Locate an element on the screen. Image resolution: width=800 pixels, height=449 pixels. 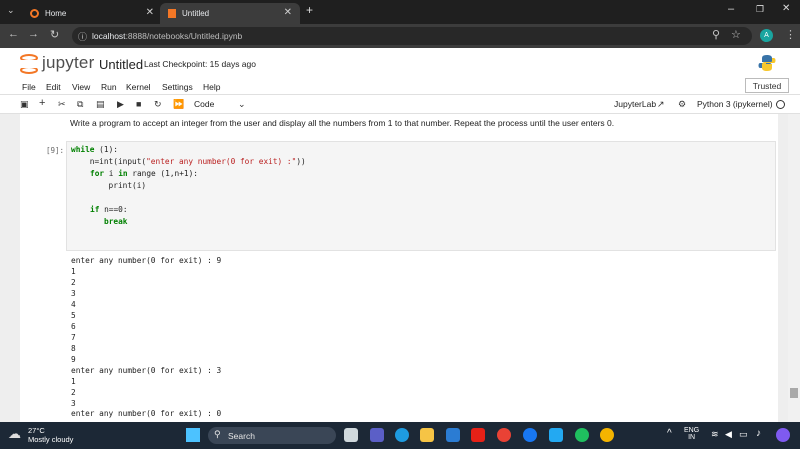
code-line: while (1): is located at coordinates (94, 149).